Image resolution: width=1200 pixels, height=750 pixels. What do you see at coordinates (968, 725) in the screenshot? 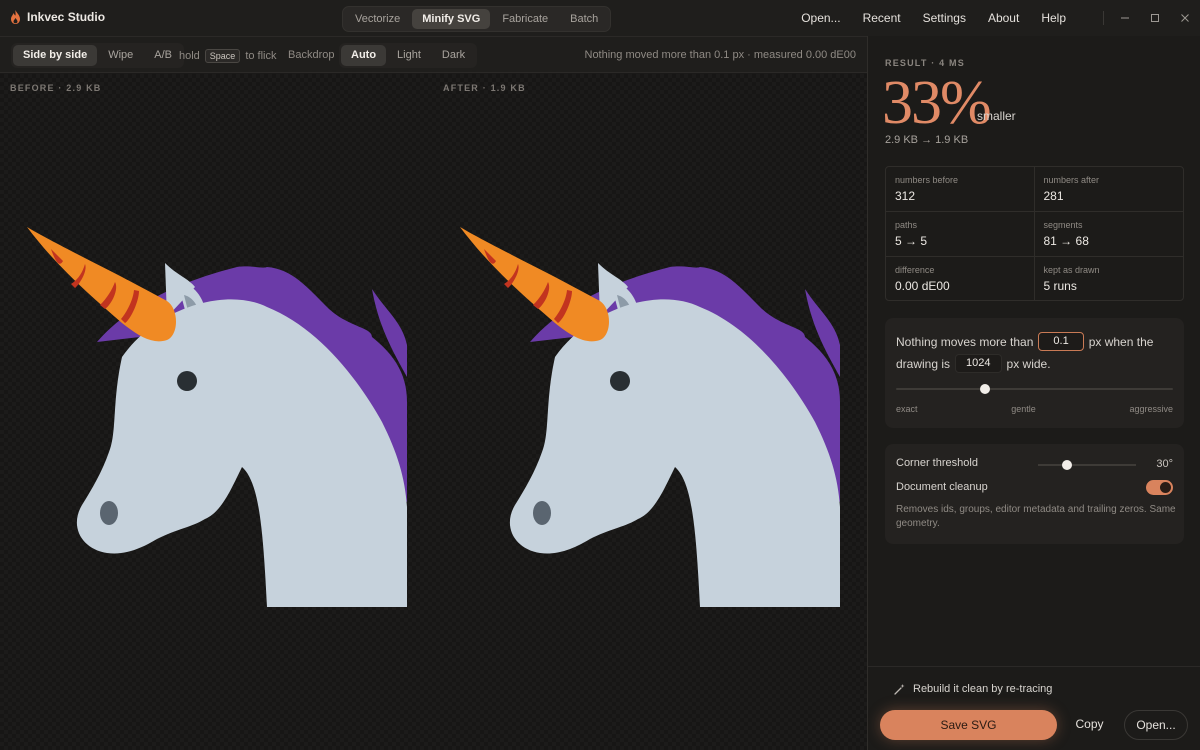
I see `save-svg-button: Save SVG` at bounding box center [968, 725].